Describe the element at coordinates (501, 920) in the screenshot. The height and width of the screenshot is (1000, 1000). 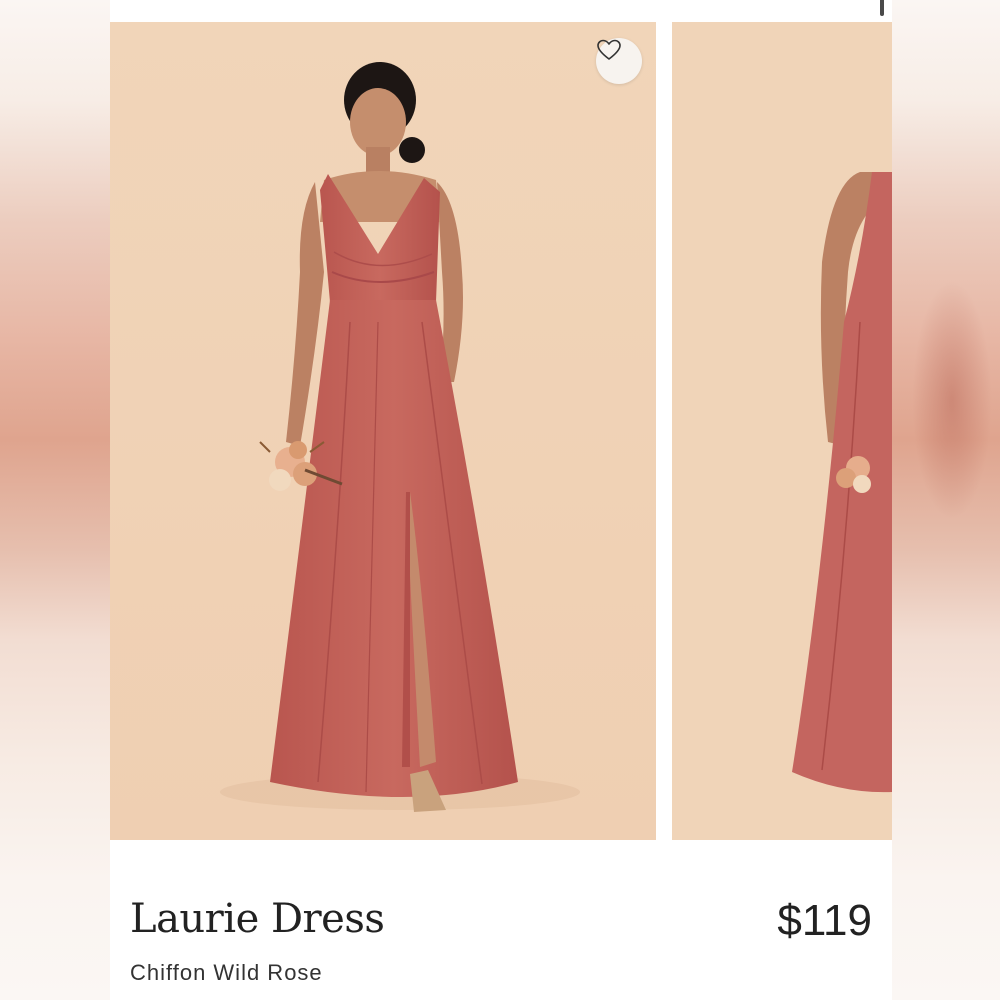
I see `product-info: Laurie Dress Chiffon Wild Rose $119` at that location.